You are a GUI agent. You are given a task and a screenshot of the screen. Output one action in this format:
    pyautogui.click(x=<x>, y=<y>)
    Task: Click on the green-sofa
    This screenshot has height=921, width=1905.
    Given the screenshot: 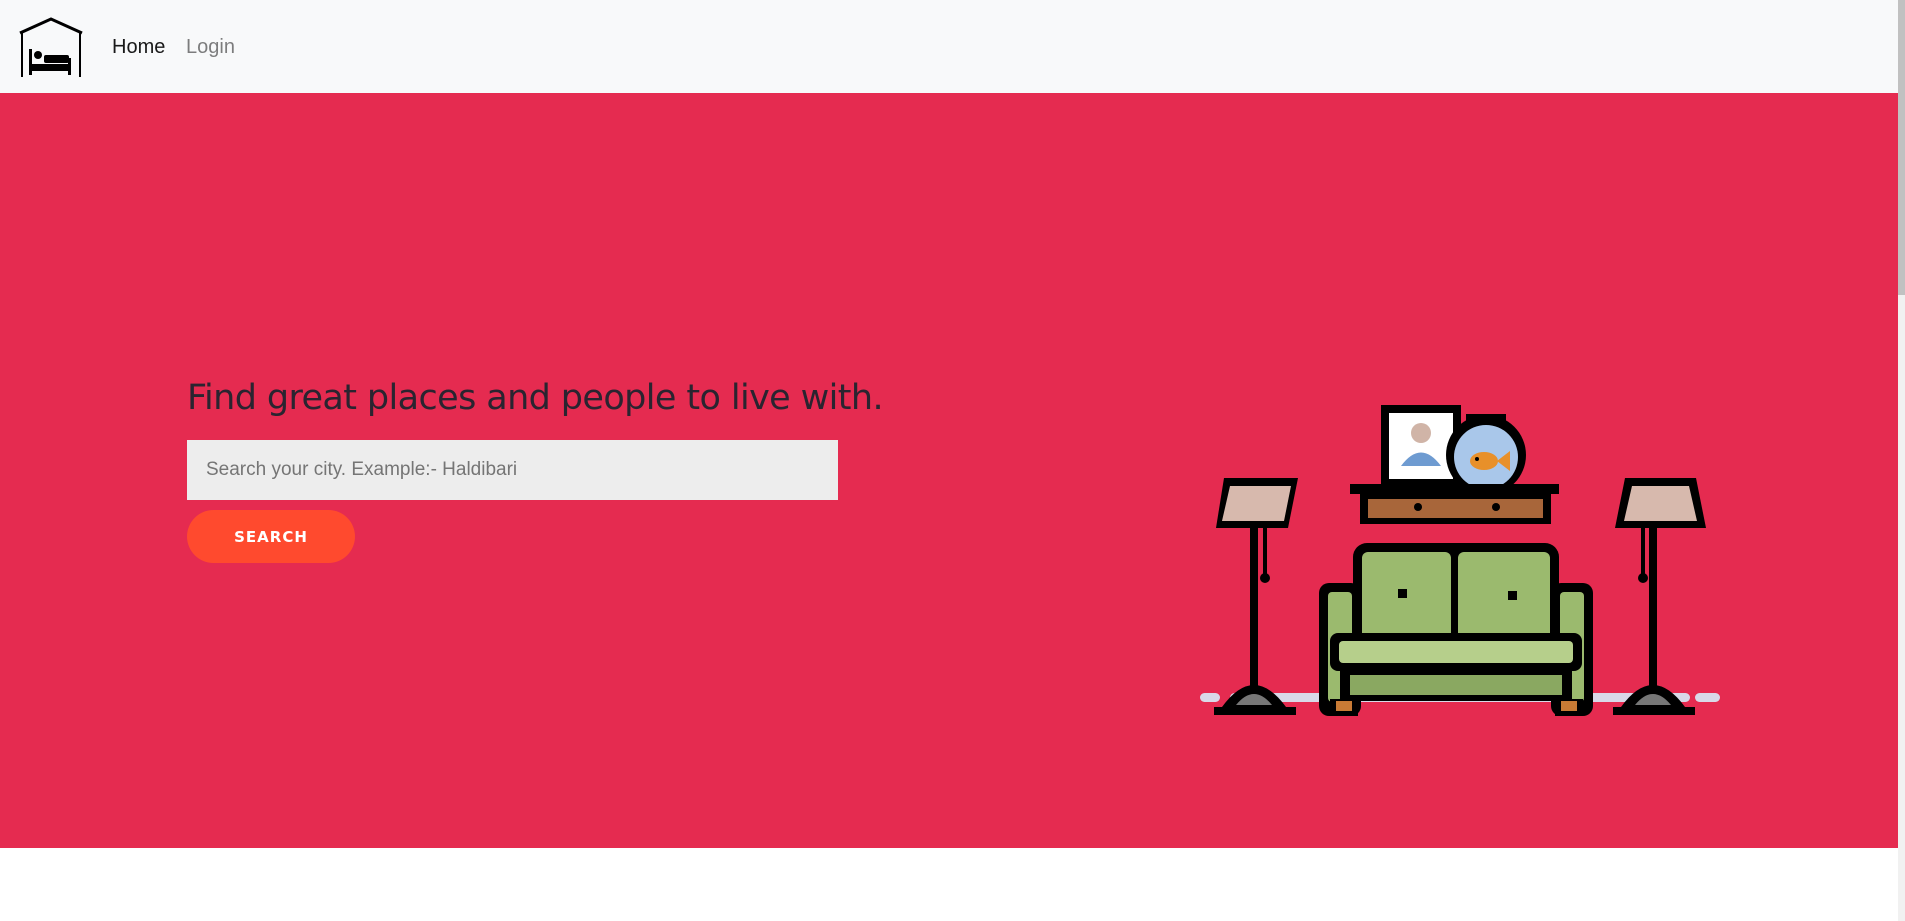 What is the action you would take?
    pyautogui.click(x=1456, y=629)
    